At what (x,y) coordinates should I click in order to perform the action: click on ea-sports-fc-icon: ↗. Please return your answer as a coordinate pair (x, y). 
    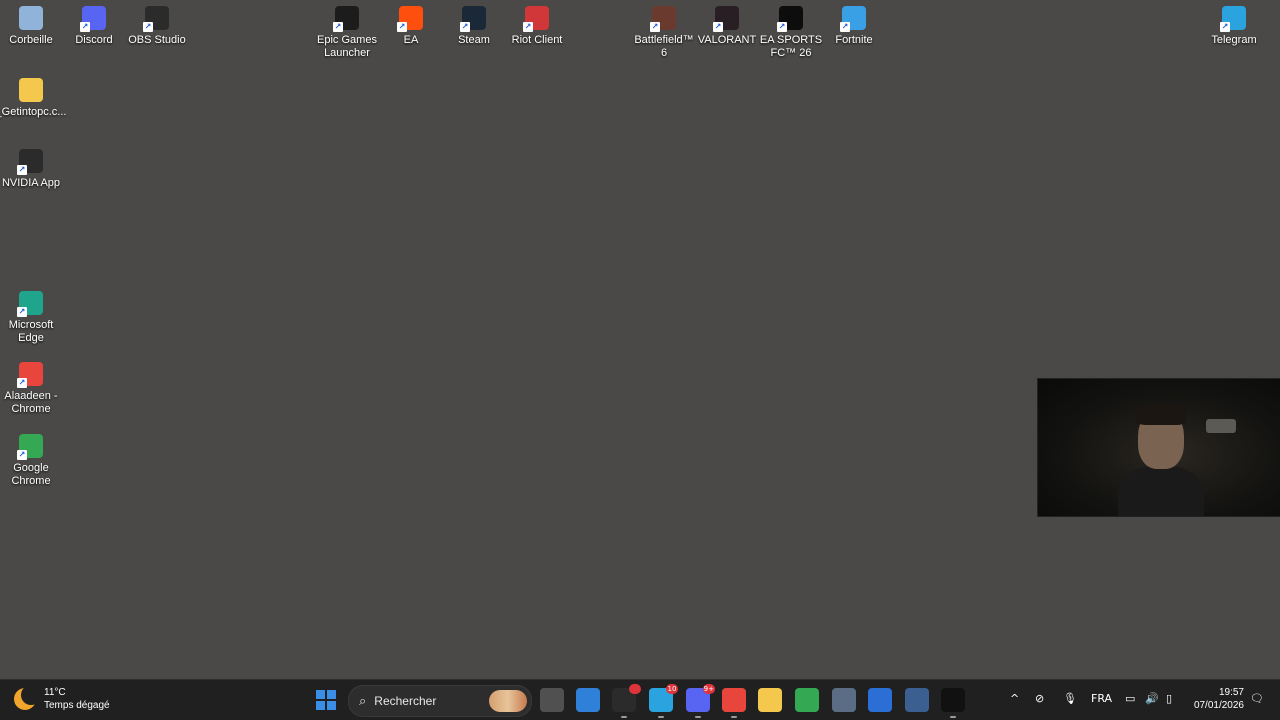
    Looking at the image, I should click on (790, 19).